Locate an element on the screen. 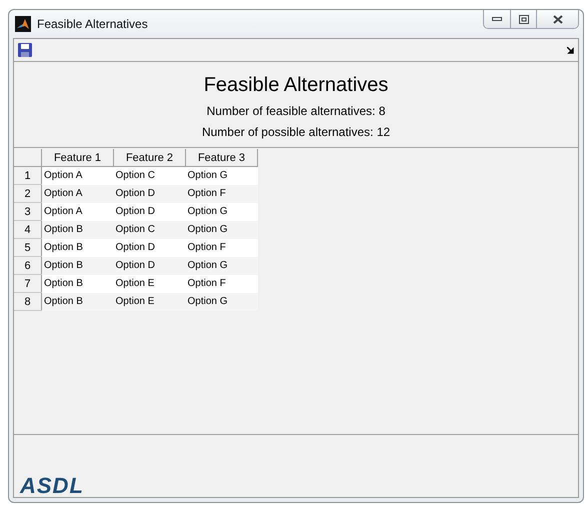  row-header: 5 is located at coordinates (28, 247).